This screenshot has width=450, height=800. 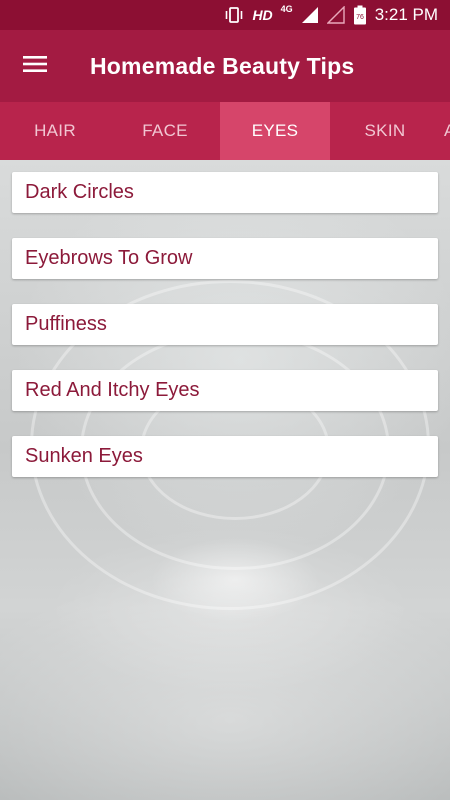 I want to click on menu-icon, so click(x=35, y=66).